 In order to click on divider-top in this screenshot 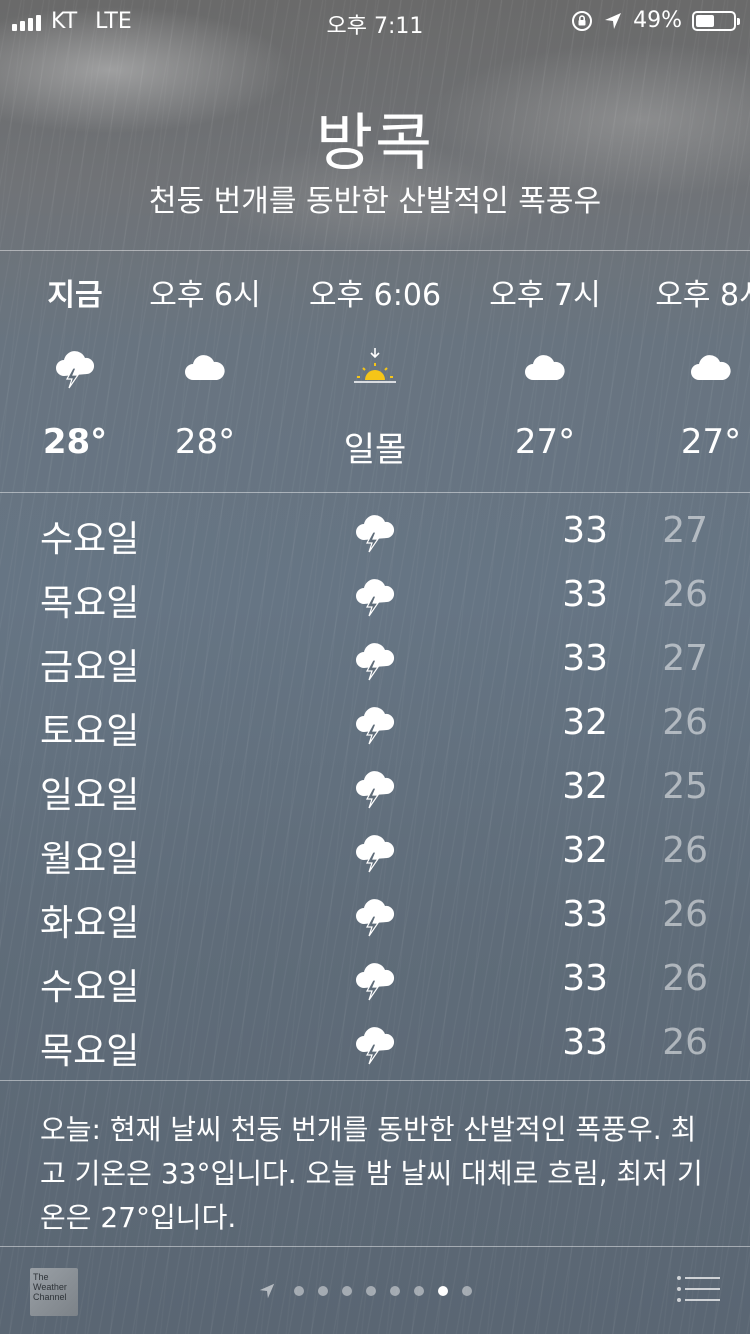, I will do `click(375, 250)`.